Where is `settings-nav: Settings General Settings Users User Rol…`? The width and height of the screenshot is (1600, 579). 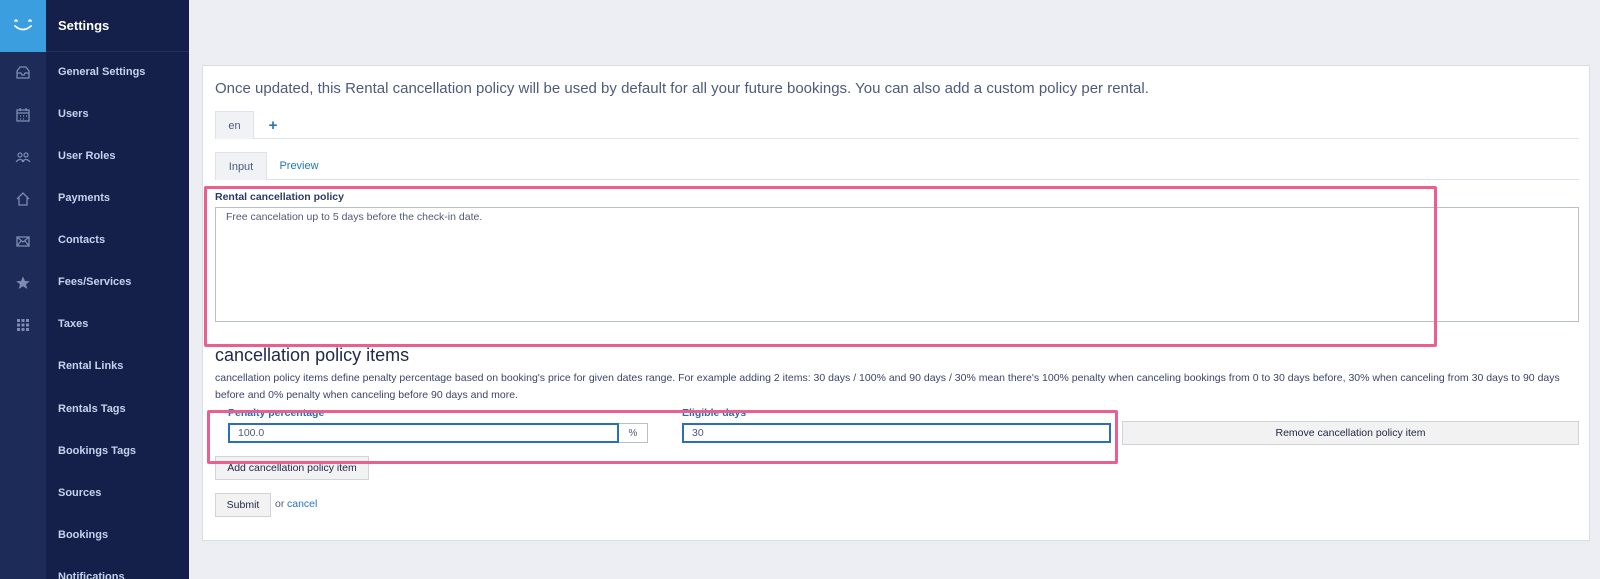
settings-nav: Settings General Settings Users User Rol… is located at coordinates (117, 289).